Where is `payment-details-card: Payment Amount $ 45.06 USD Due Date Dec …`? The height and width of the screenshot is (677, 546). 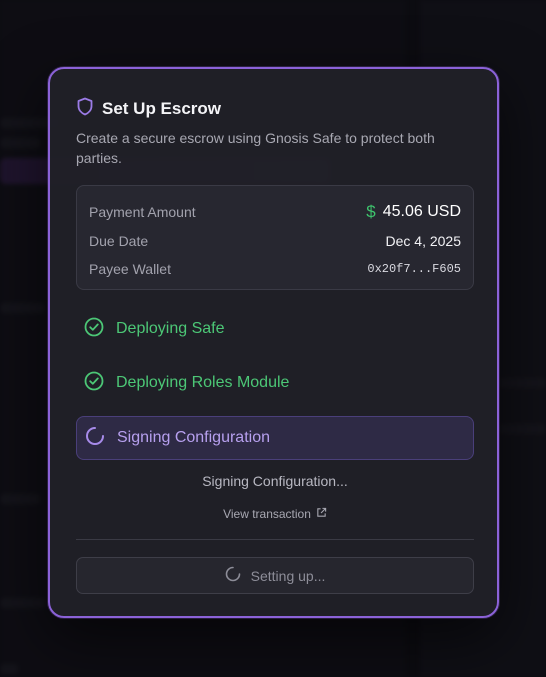
payment-details-card: Payment Amount $ 45.06 USD Due Date Dec … is located at coordinates (275, 237).